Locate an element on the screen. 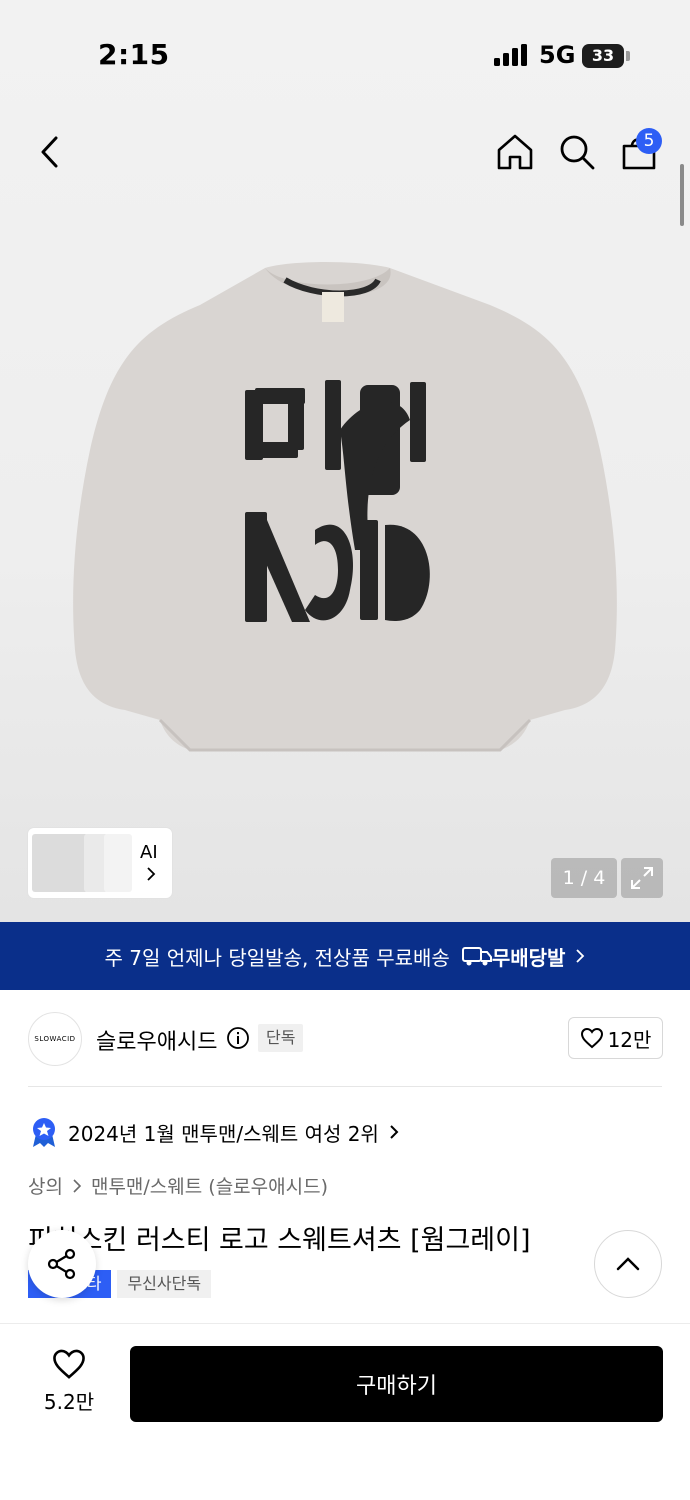  breadcrumb-category: 상의 is located at coordinates (45, 1185).